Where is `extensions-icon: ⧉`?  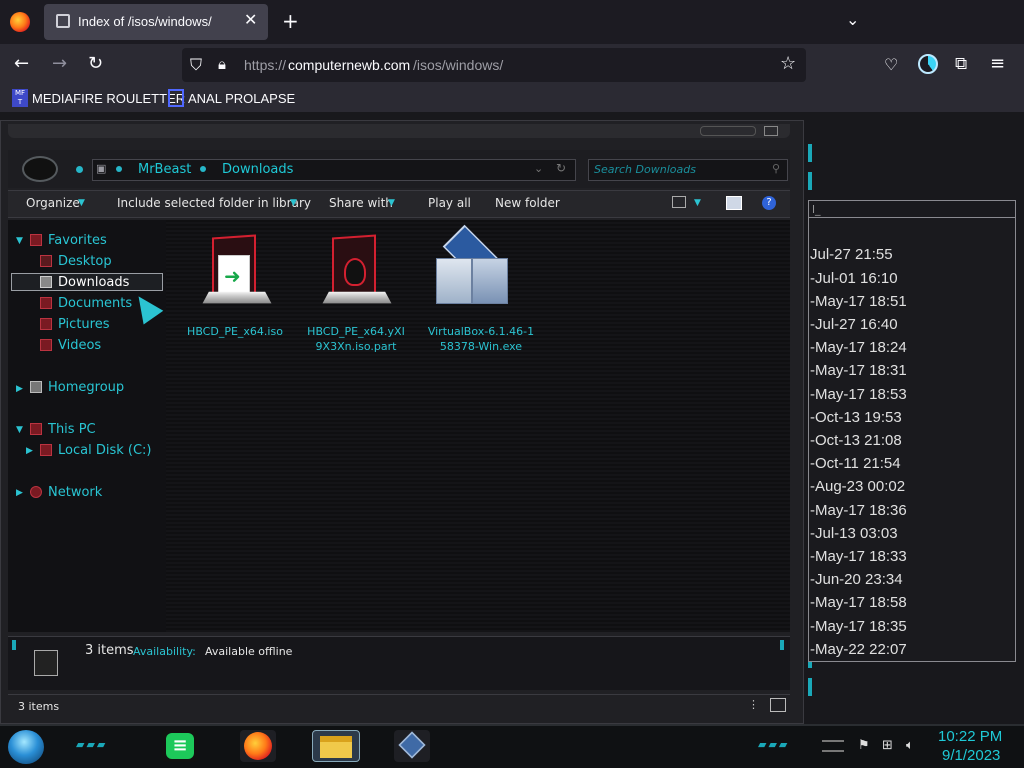 extensions-icon: ⧉ is located at coordinates (961, 64).